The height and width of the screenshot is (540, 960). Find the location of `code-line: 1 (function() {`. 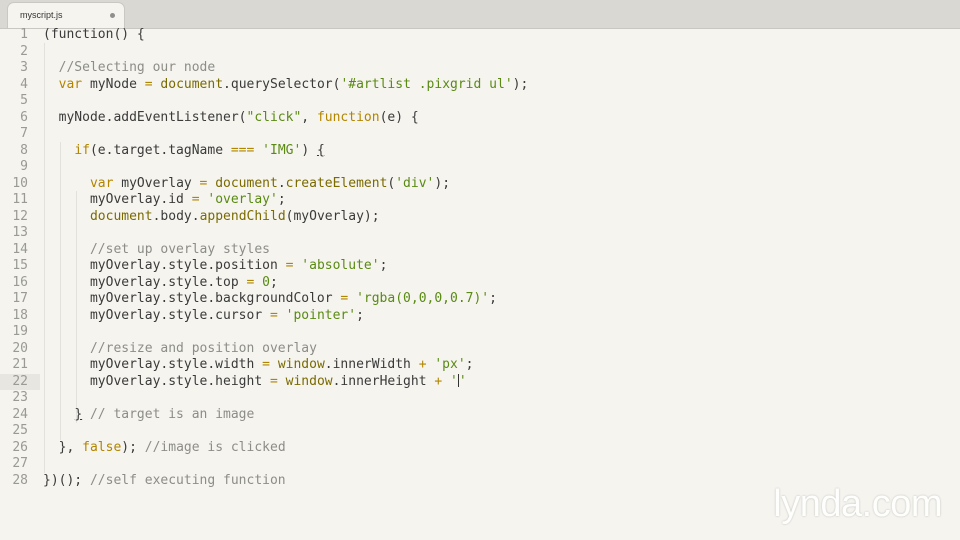

code-line: 1 (function() { is located at coordinates (480, 35).